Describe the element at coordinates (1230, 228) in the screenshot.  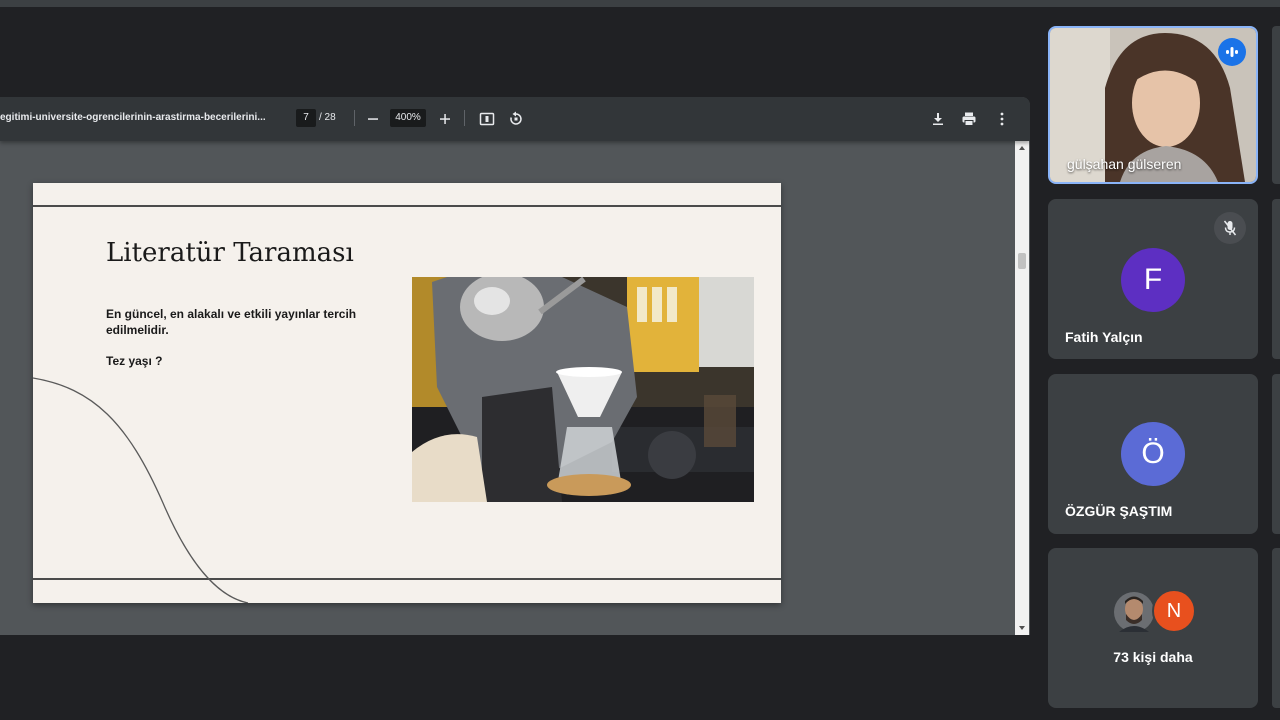
I see `mic-off-icon` at that location.